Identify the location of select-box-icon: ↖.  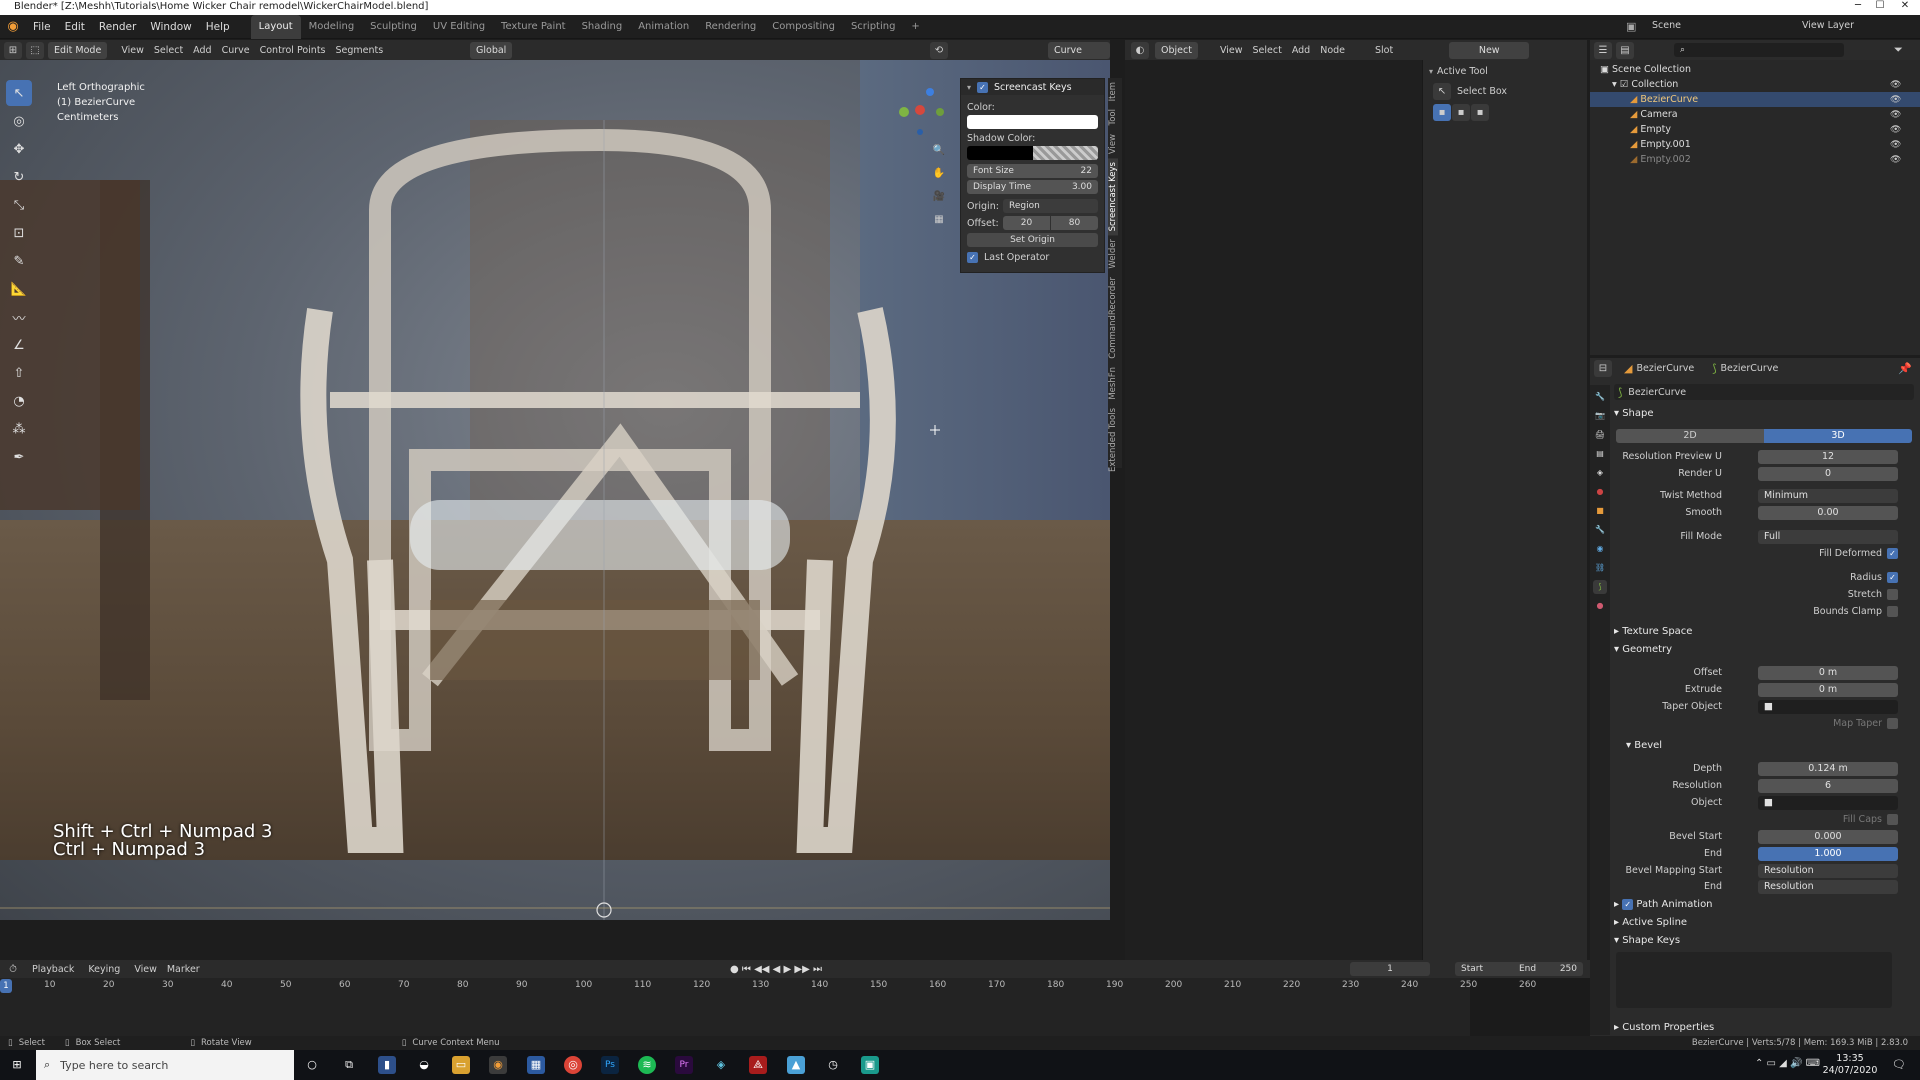
(19, 93).